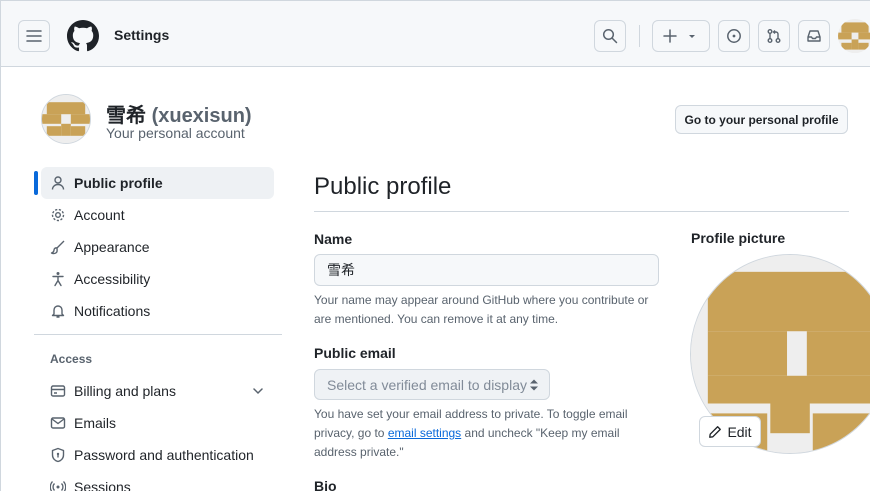 Image resolution: width=870 pixels, height=491 pixels. Describe the element at coordinates (58, 215) in the screenshot. I see `gear-icon` at that location.